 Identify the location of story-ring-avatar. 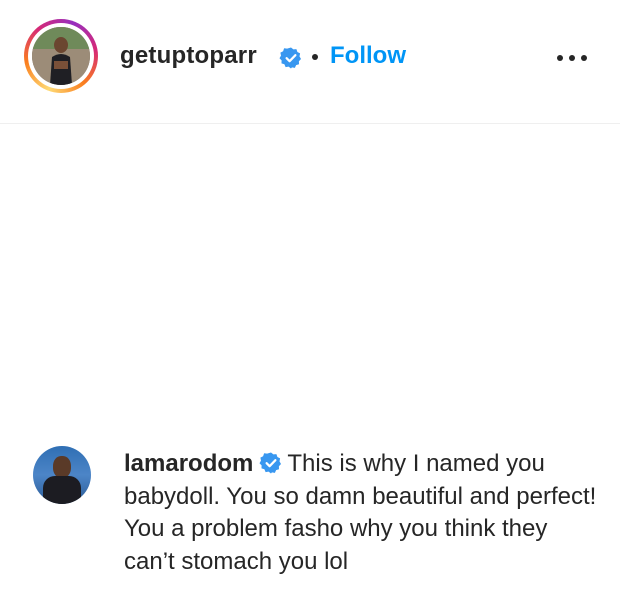
(61, 56).